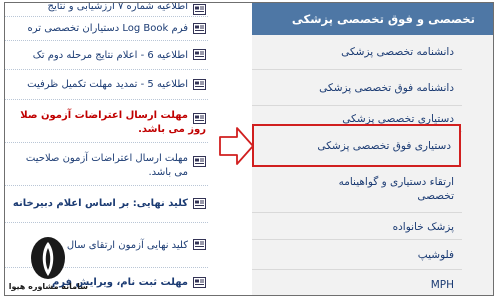 The width and height of the screenshot is (500, 300). Describe the element at coordinates (172, 129) in the screenshot. I see `news-title-line2: روز می باشد.` at that location.